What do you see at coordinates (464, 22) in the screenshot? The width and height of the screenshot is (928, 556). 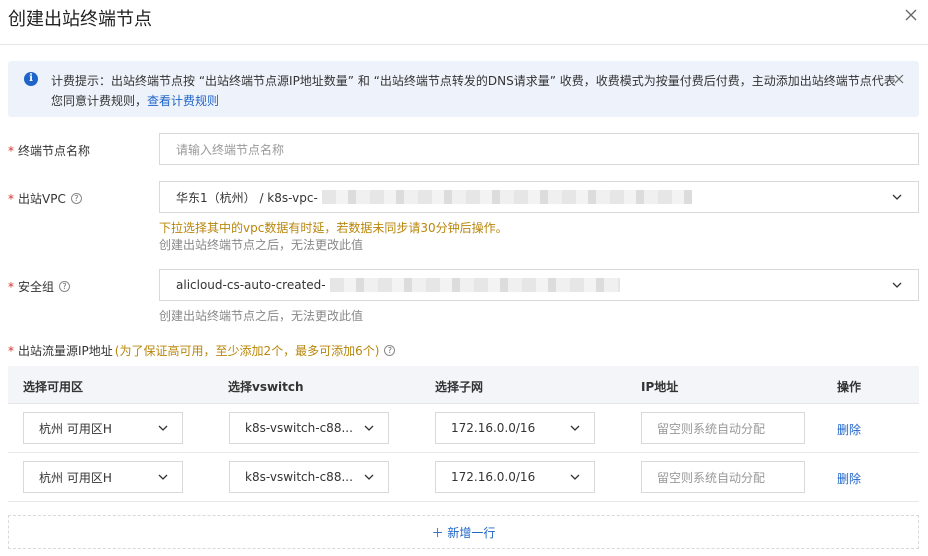 I see `dialog-header: 创建出站终端节点` at bounding box center [464, 22].